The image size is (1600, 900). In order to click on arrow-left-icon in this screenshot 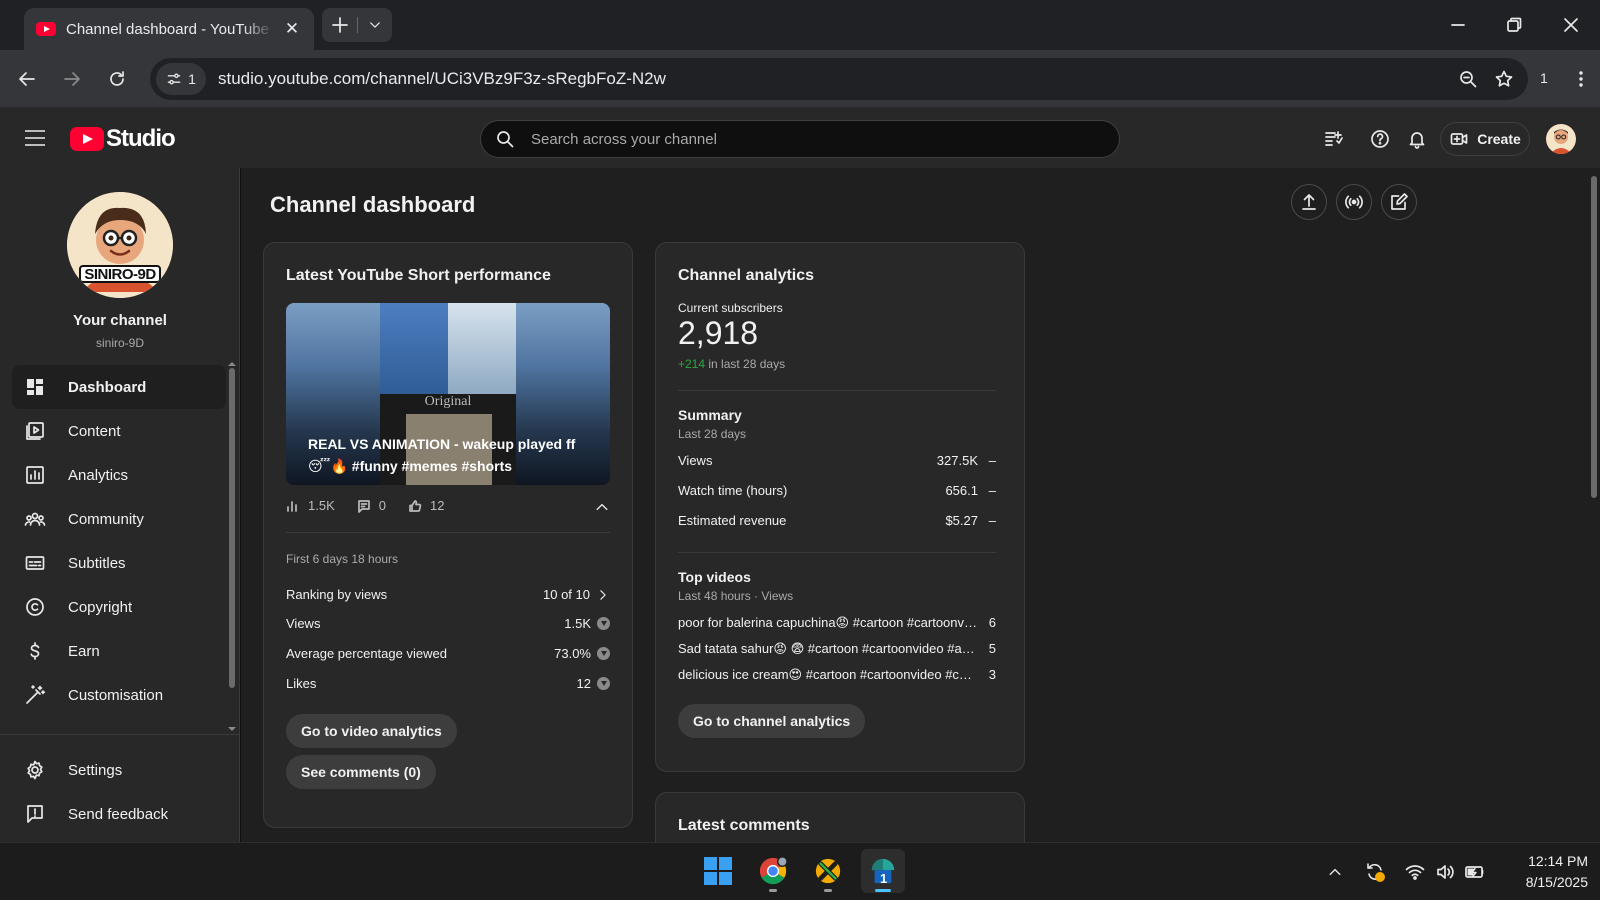, I will do `click(27, 79)`.